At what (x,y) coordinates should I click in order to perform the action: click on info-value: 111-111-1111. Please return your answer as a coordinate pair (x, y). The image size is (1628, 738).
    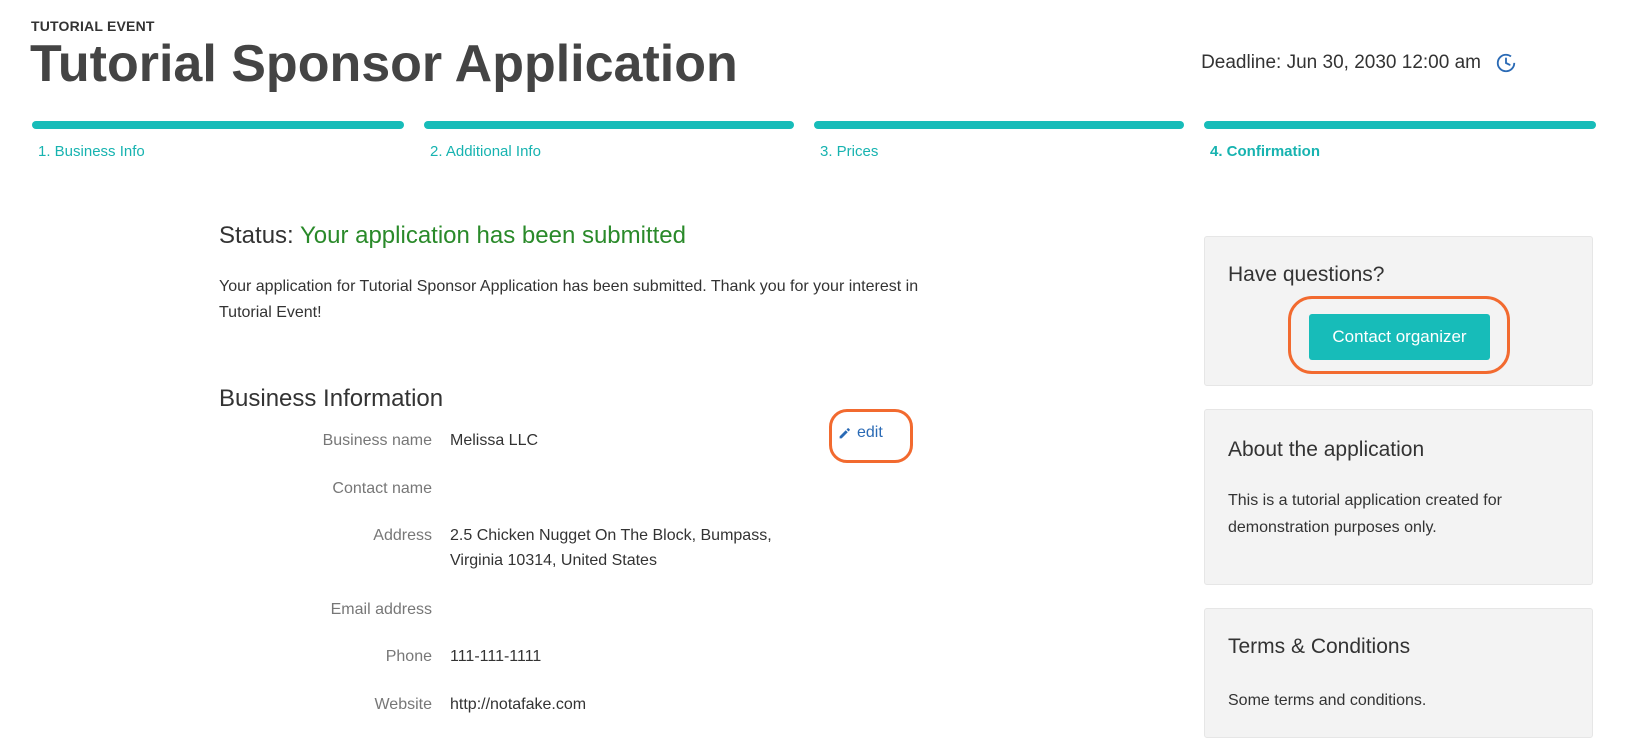
    Looking at the image, I should click on (496, 656).